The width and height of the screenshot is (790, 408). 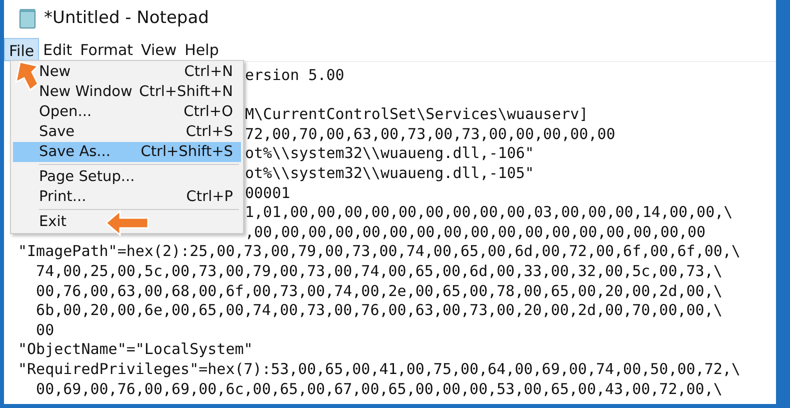 I want to click on menu-item: Open... Ctrl+O, so click(x=127, y=112).